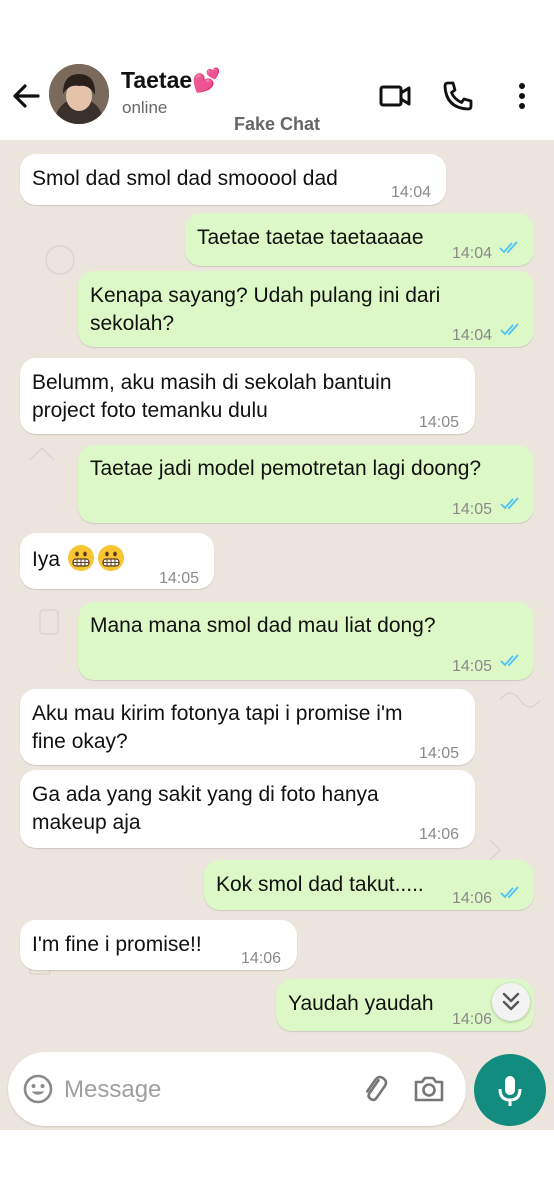 Image resolution: width=554 pixels, height=1200 pixels. Describe the element at coordinates (171, 80) in the screenshot. I see `contact-name: Taetae💕` at that location.